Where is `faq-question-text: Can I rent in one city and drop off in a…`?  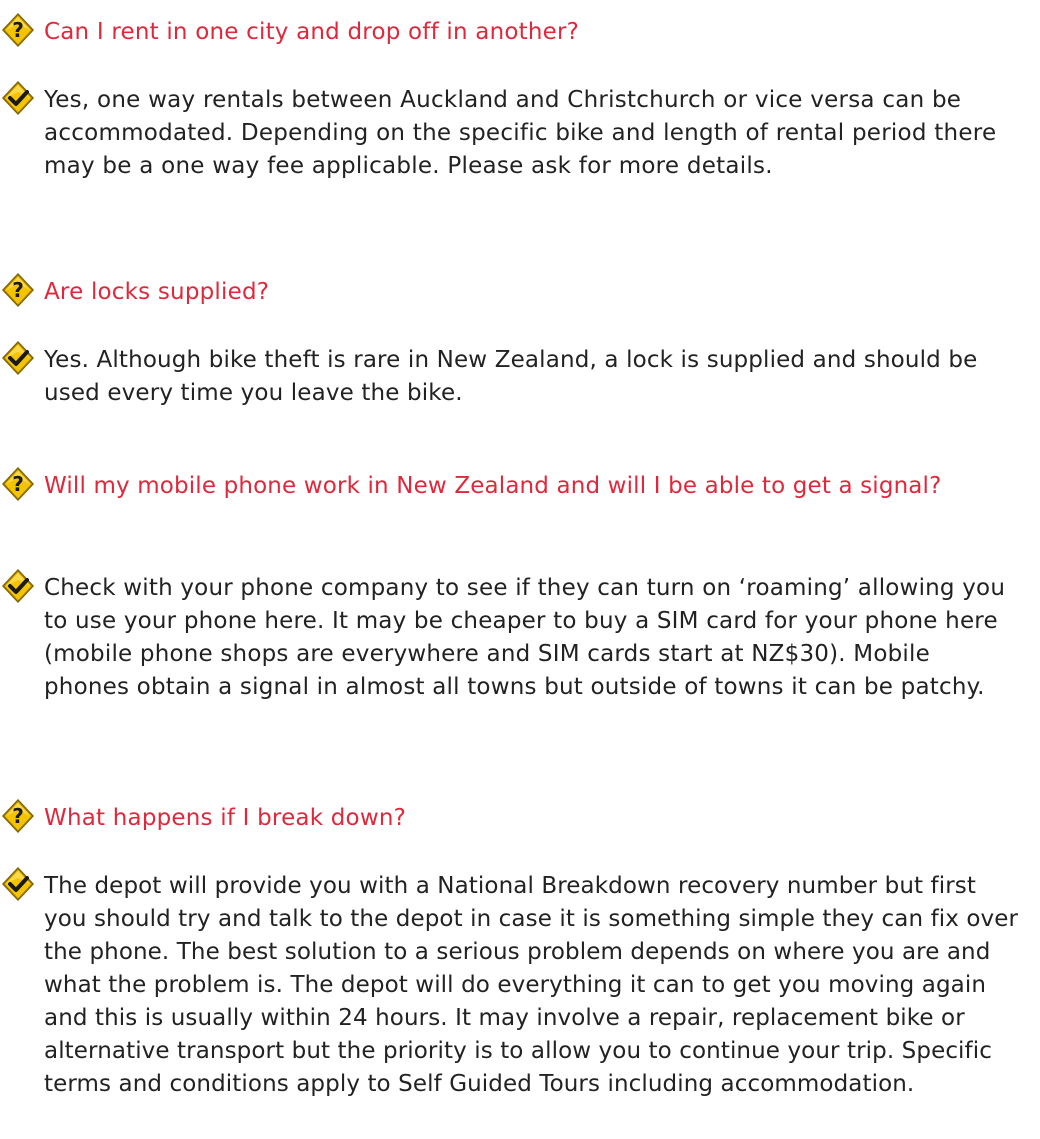 faq-question-text: Can I rent in one city and drop off in a… is located at coordinates (312, 32).